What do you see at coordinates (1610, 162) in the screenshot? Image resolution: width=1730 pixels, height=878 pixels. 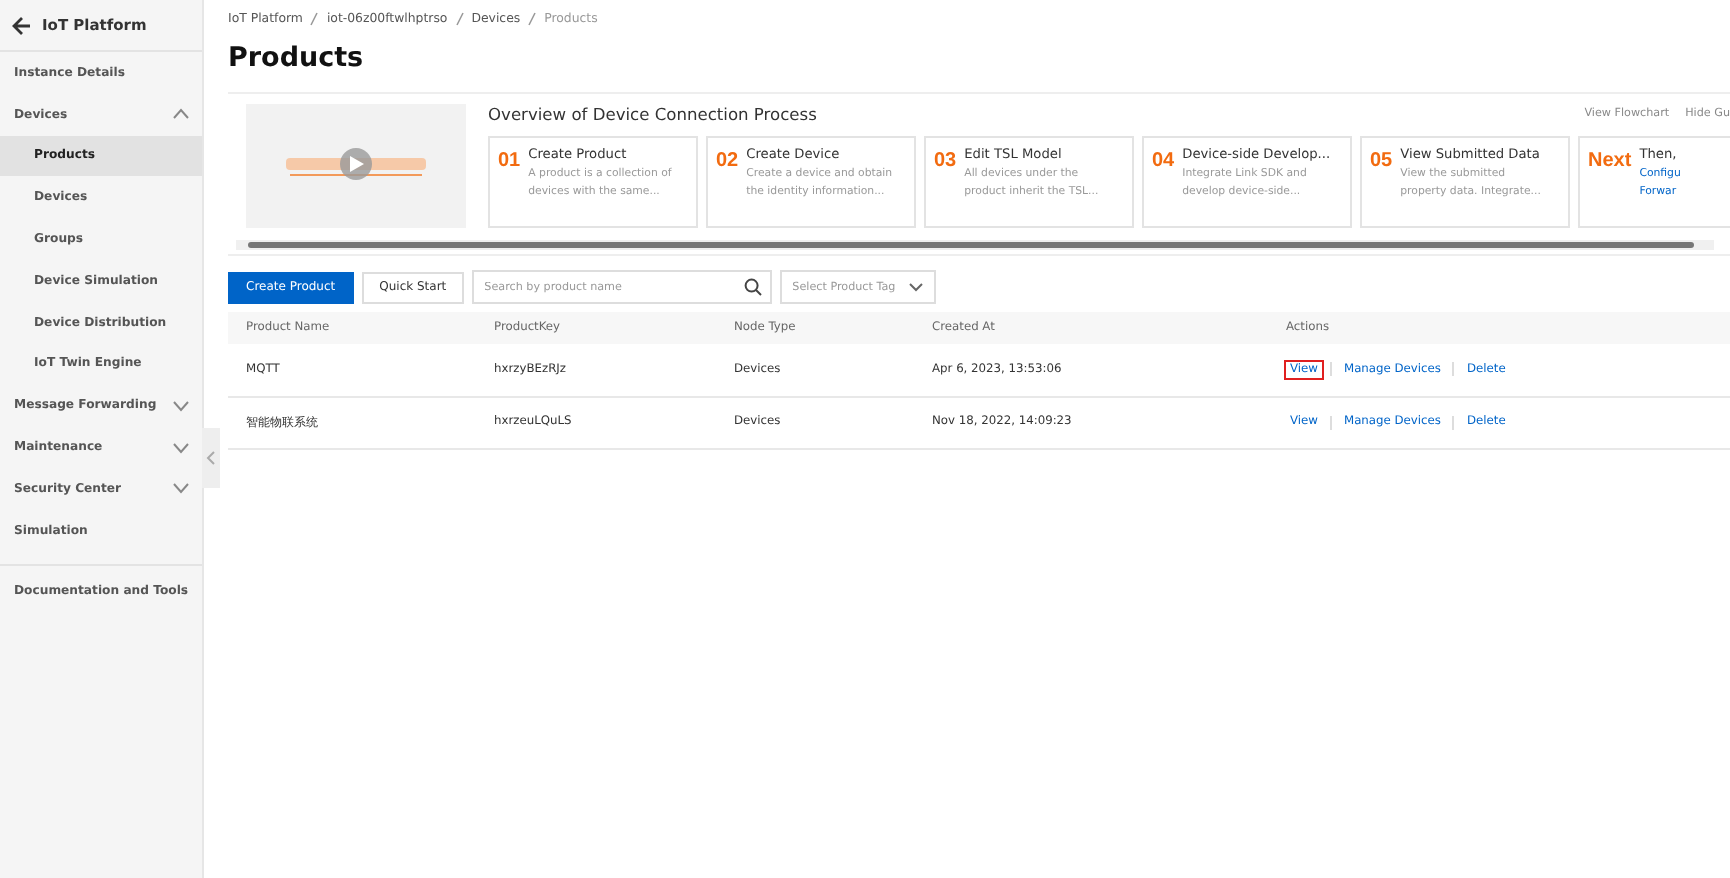 I see `step-number: Next` at bounding box center [1610, 162].